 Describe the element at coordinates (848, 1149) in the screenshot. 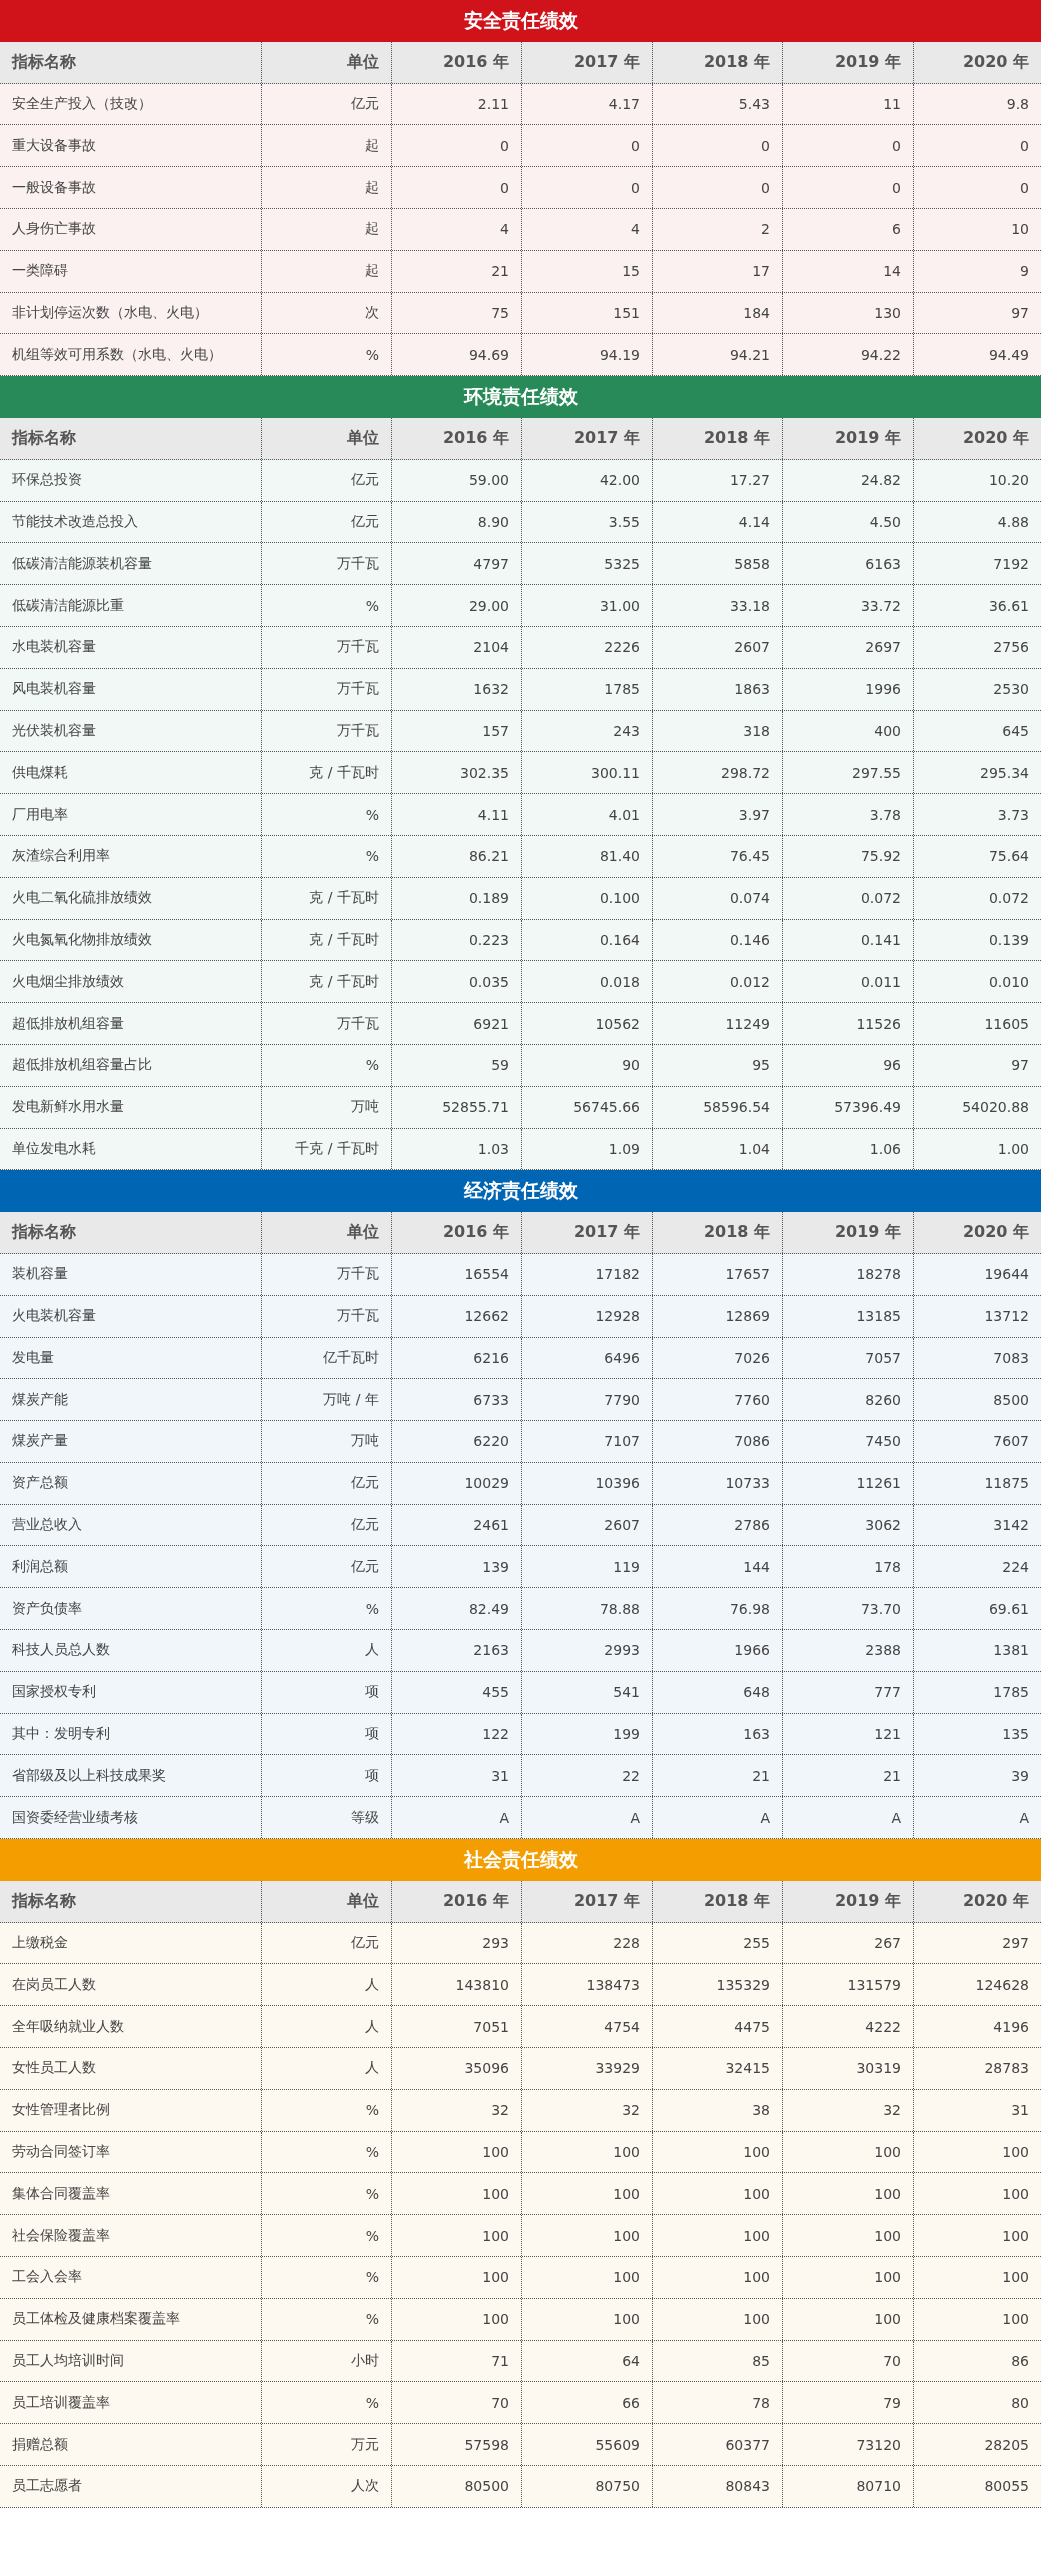

I see `table-cell: 1.06` at that location.